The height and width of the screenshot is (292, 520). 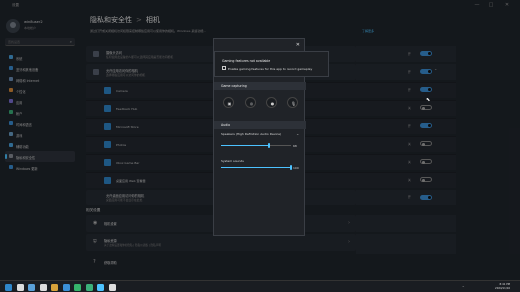 What do you see at coordinates (251, 134) in the screenshot?
I see `audio-device-label: Speakers (High Definition Audio Device)` at bounding box center [251, 134].